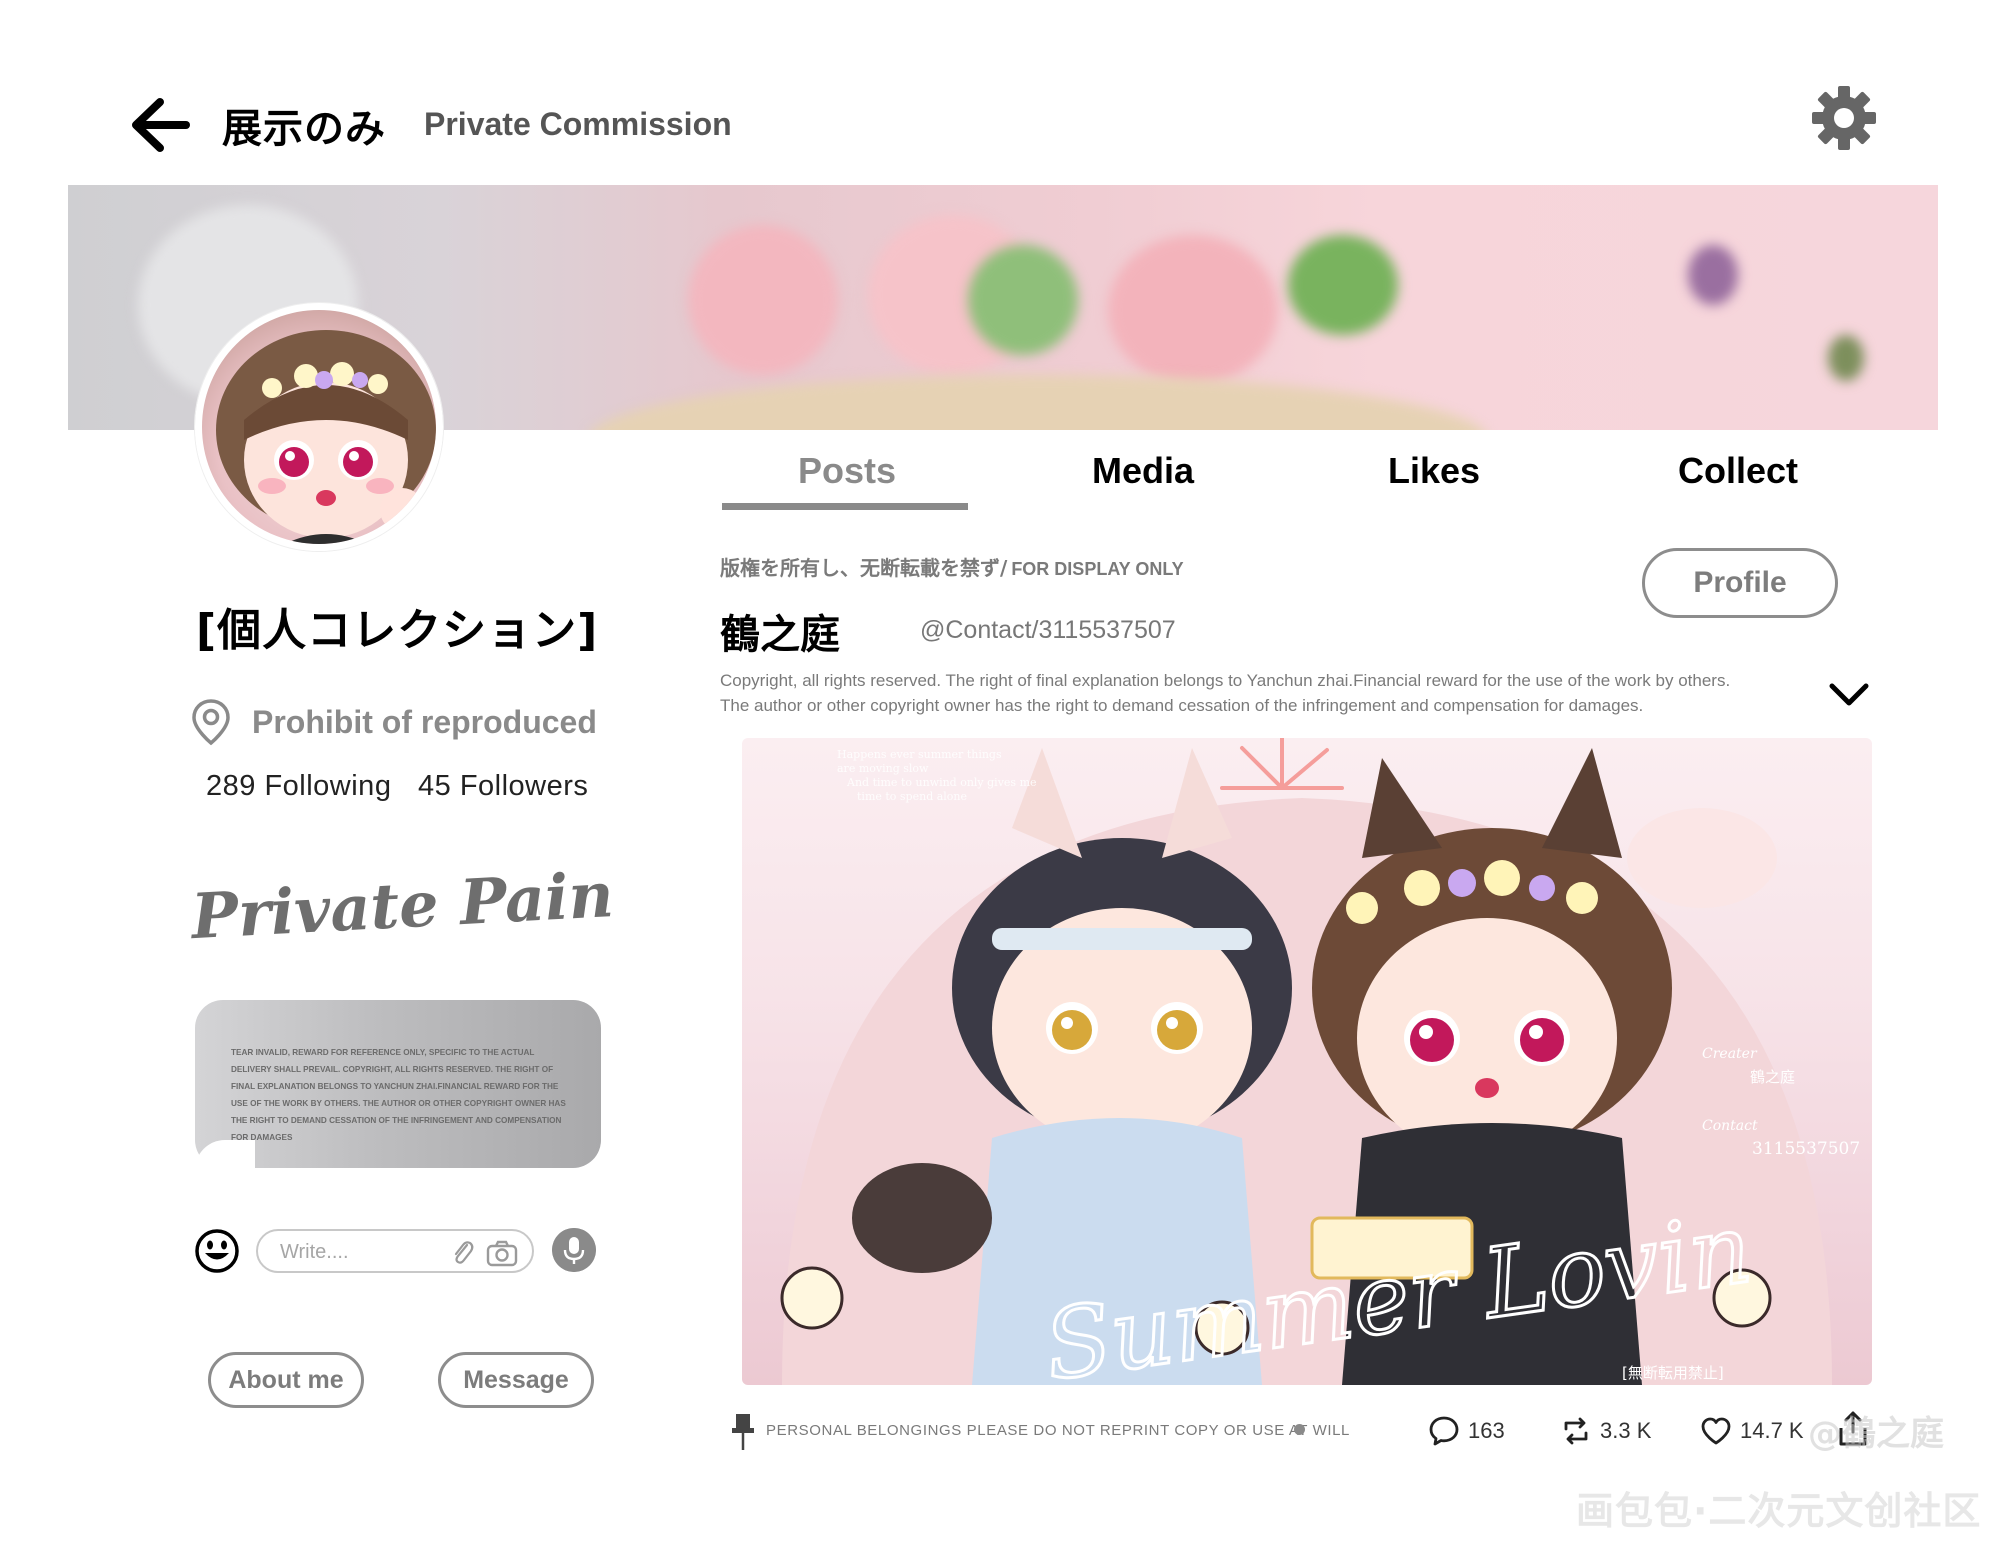  What do you see at coordinates (1779, 1511) in the screenshot?
I see `watermark-site: 画包包·二次元文创社区` at bounding box center [1779, 1511].